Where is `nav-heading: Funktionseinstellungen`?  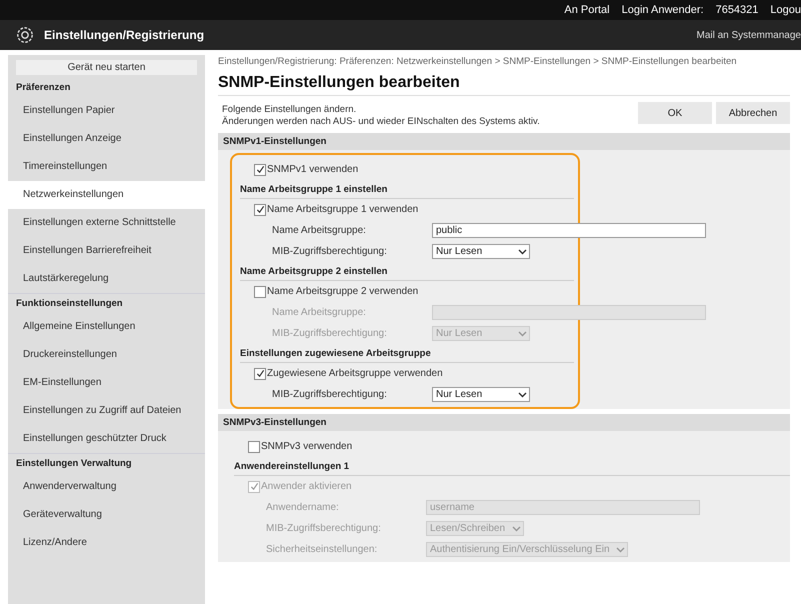
nav-heading: Funktionseinstellungen is located at coordinates (106, 303).